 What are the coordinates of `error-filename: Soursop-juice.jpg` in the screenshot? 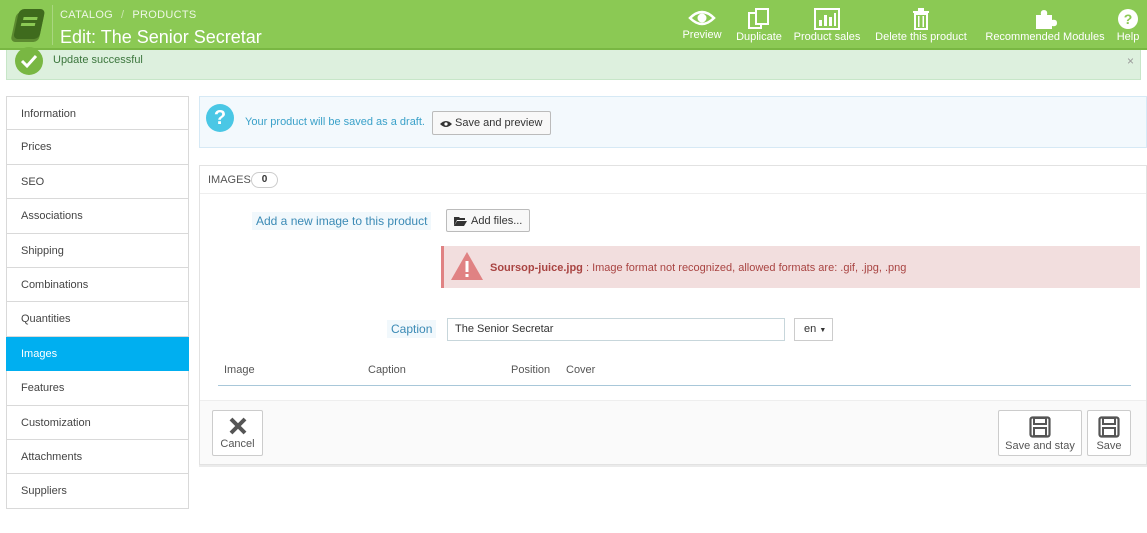 It's located at (536, 268).